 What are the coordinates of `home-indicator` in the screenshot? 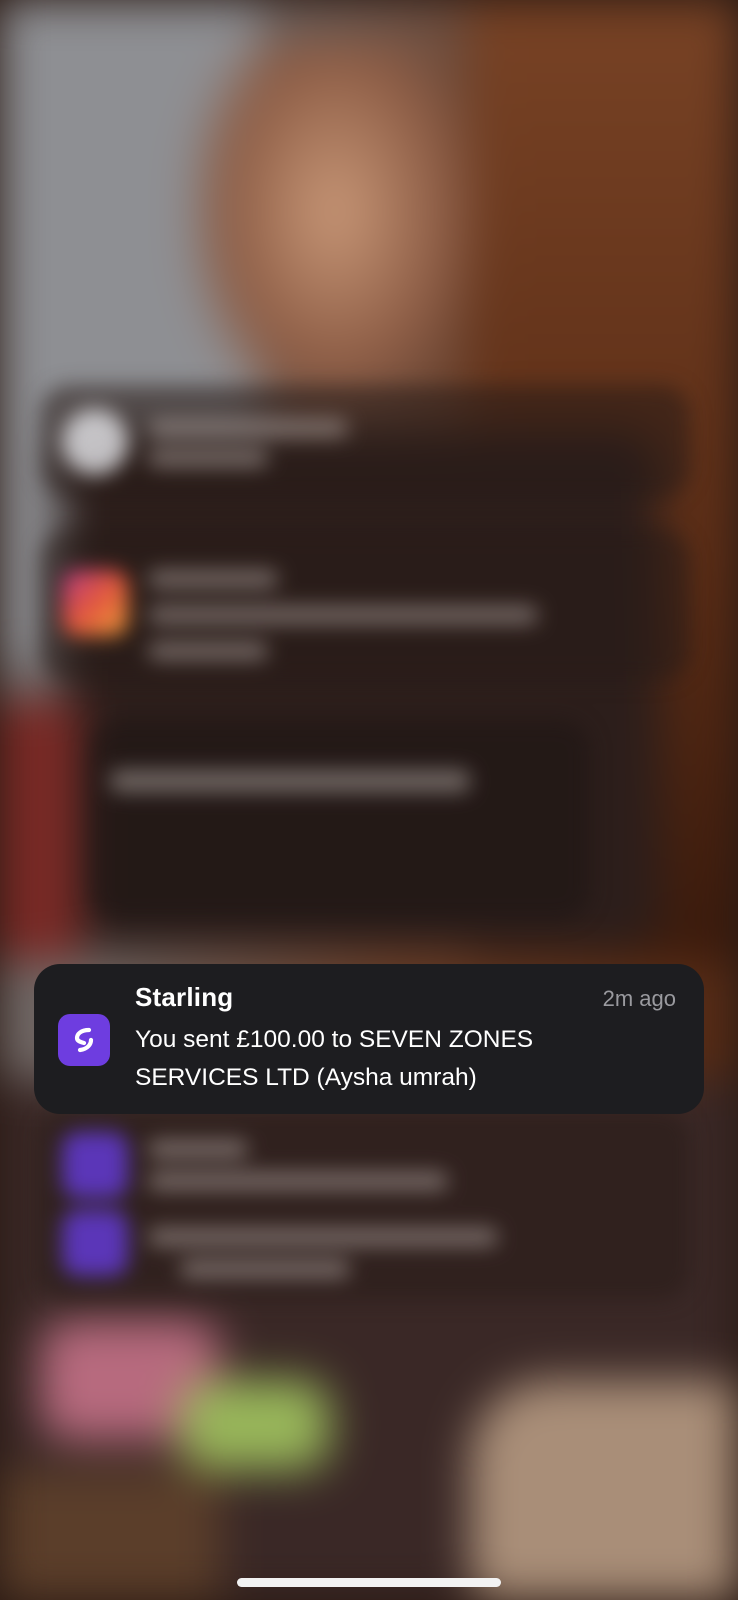 It's located at (369, 1582).